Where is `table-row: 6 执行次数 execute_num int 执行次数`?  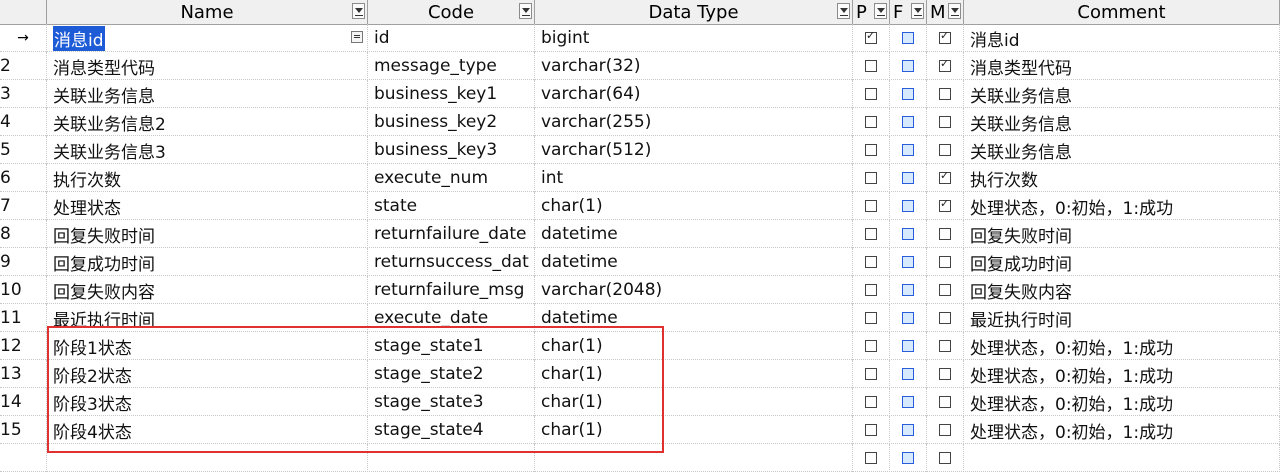 table-row: 6 执行次数 execute_num int 执行次数 is located at coordinates (640, 178).